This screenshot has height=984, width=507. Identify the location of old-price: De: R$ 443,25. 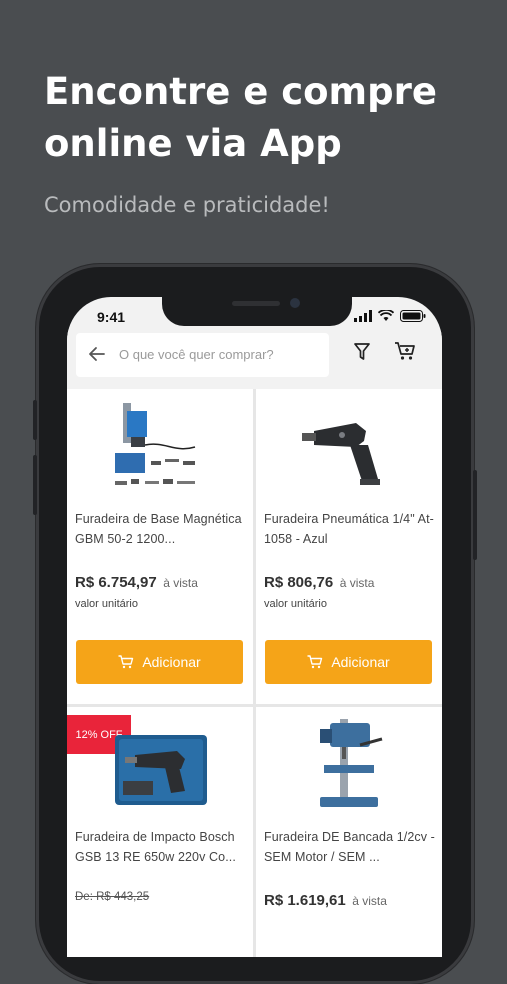
(112, 897).